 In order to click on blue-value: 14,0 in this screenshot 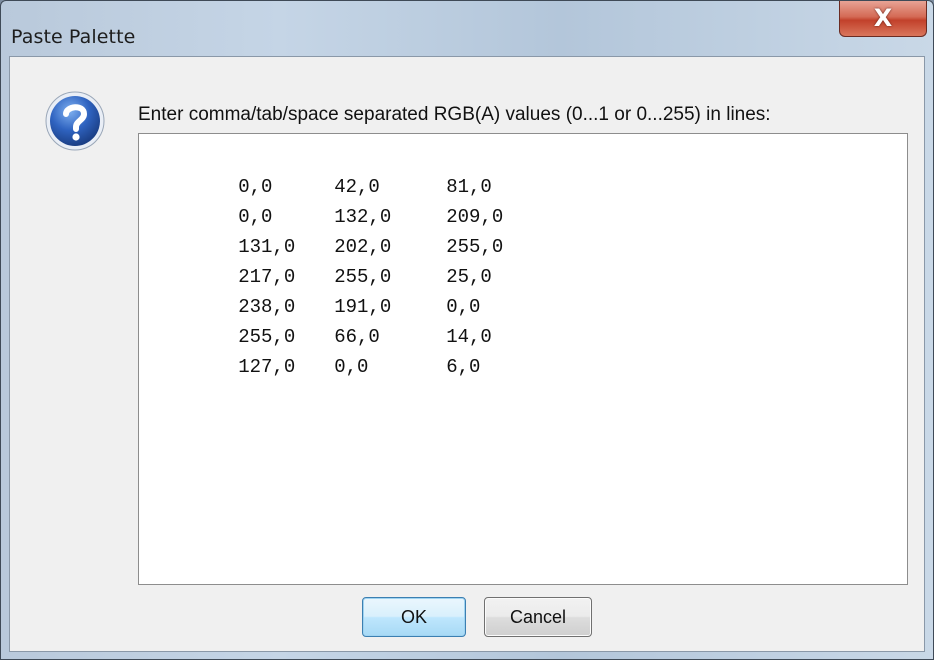, I will do `click(469, 337)`.